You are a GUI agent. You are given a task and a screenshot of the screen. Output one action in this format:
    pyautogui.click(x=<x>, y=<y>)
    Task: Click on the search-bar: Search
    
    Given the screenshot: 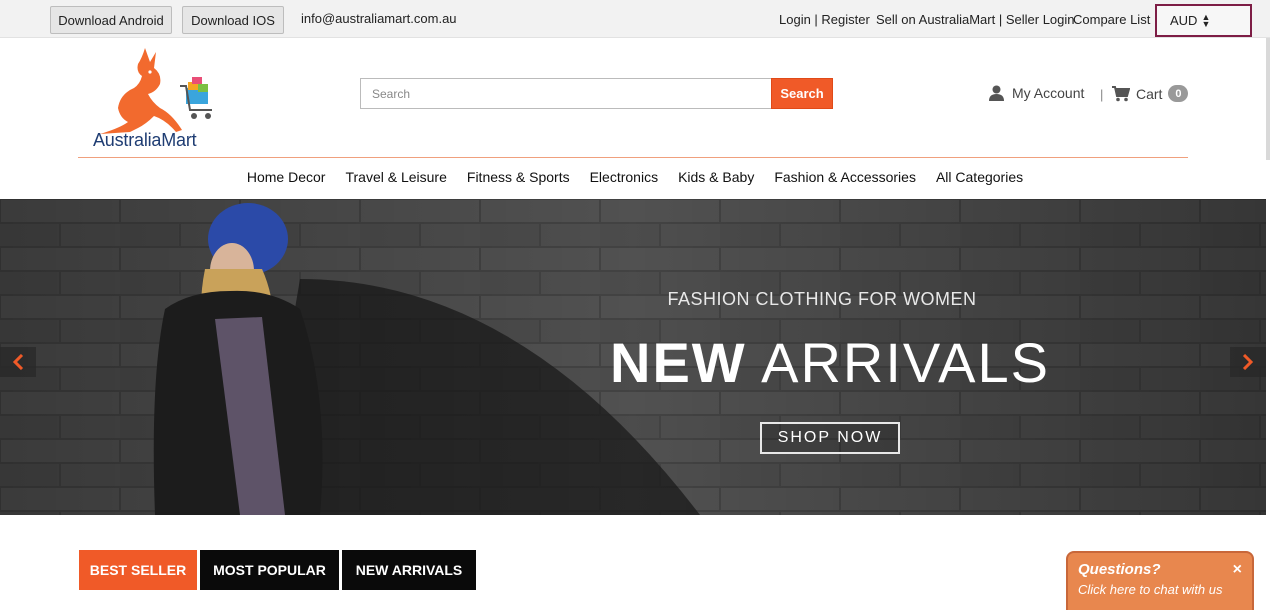 What is the action you would take?
    pyautogui.click(x=596, y=93)
    